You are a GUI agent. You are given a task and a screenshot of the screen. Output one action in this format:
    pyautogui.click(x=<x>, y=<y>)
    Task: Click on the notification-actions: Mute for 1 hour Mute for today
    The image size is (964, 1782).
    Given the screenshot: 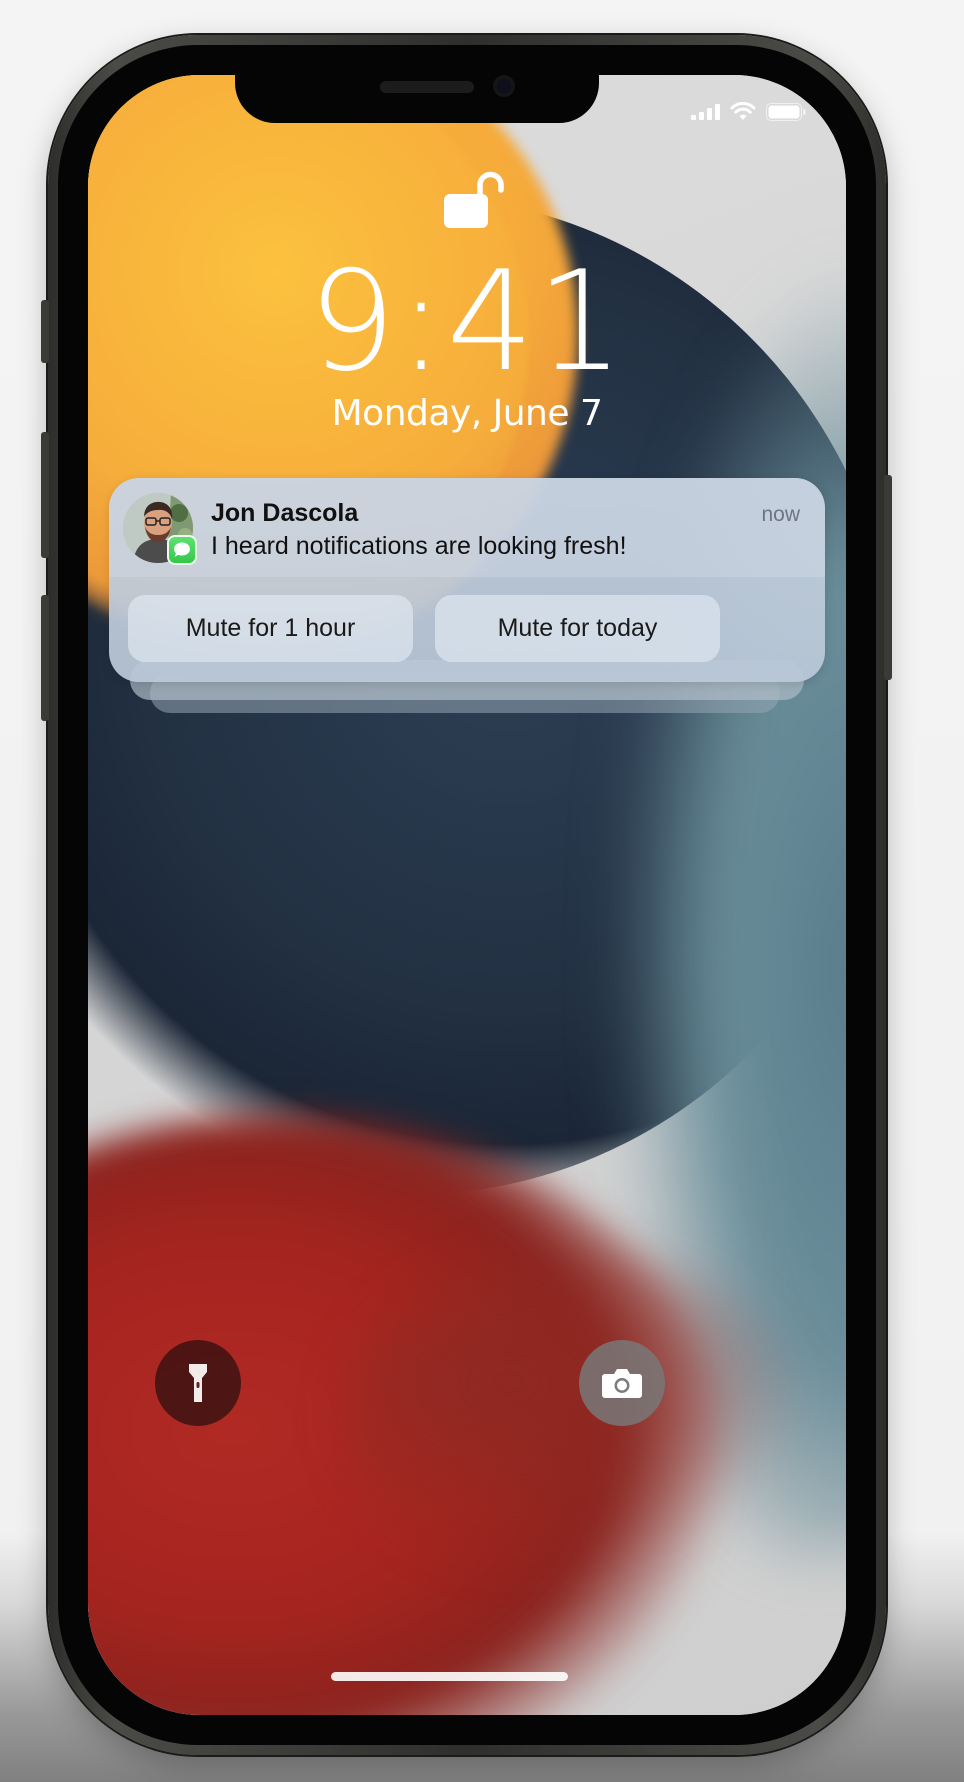 What is the action you would take?
    pyautogui.click(x=424, y=628)
    